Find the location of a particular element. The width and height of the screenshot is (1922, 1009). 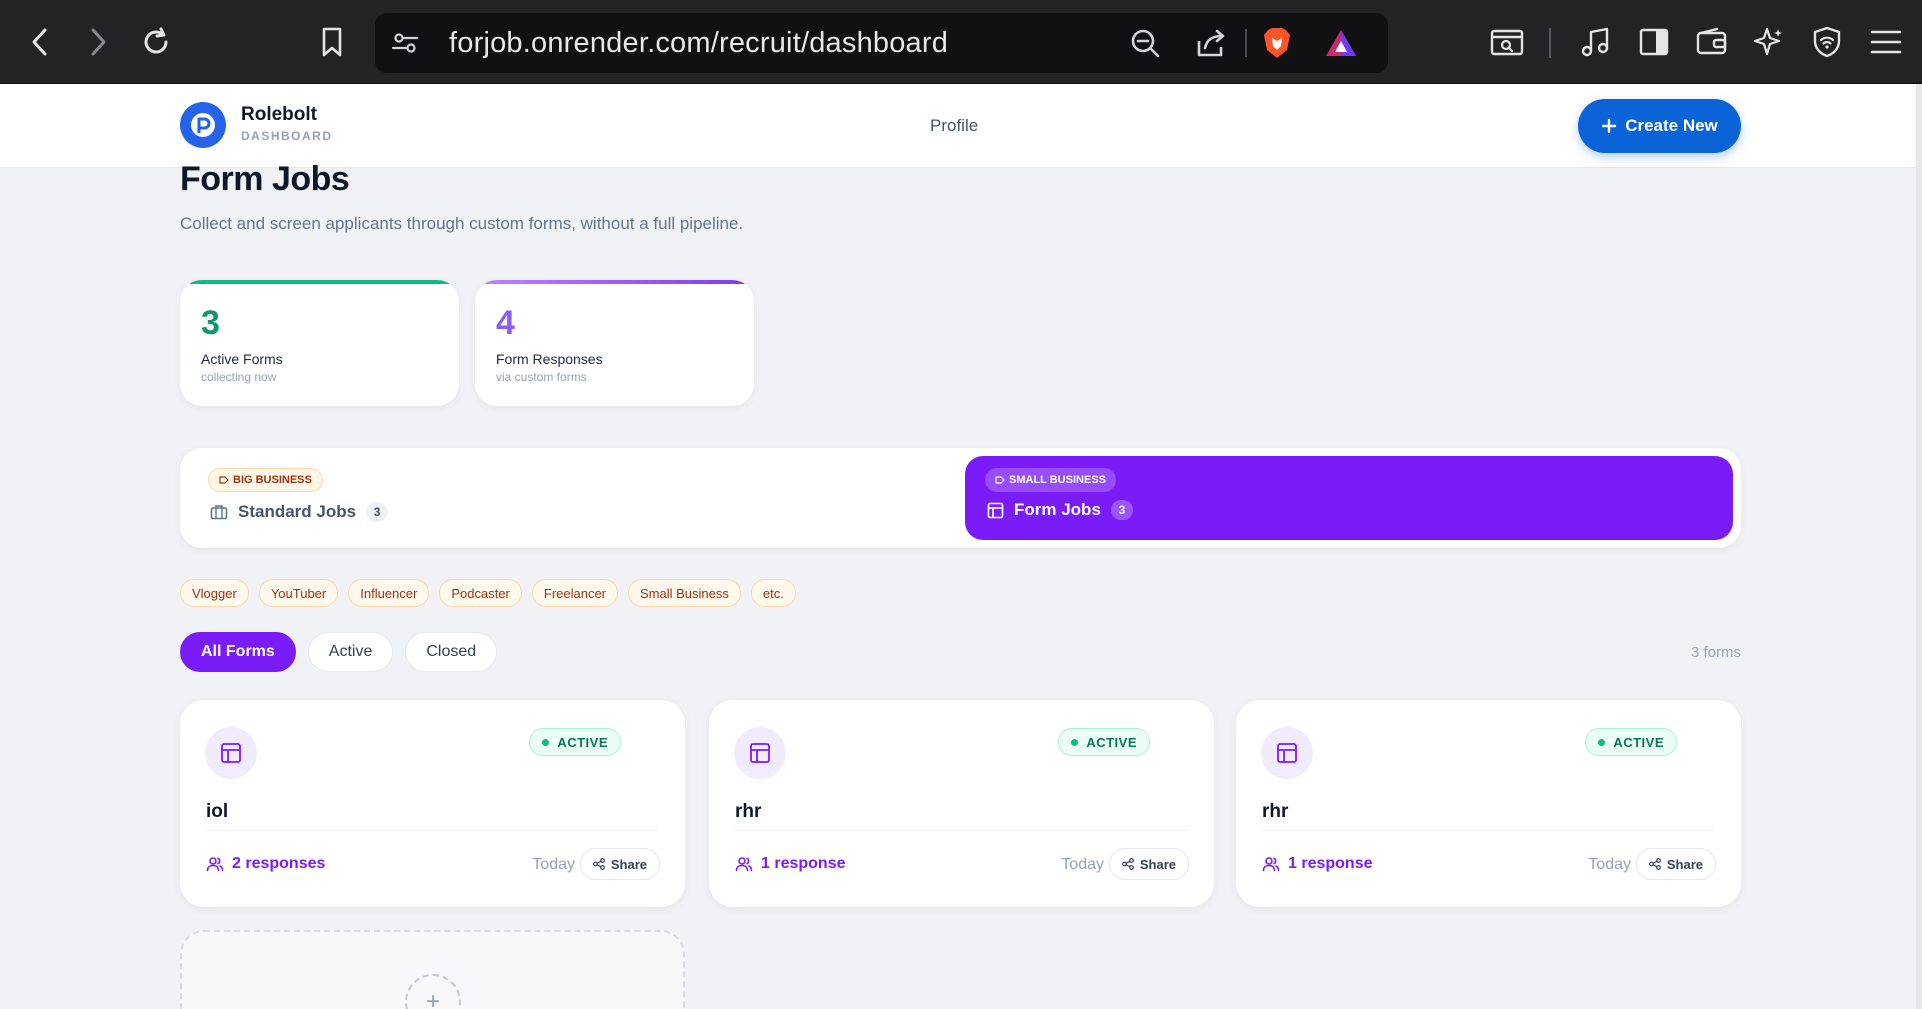

create-new-button: Create New is located at coordinates (1659, 126).